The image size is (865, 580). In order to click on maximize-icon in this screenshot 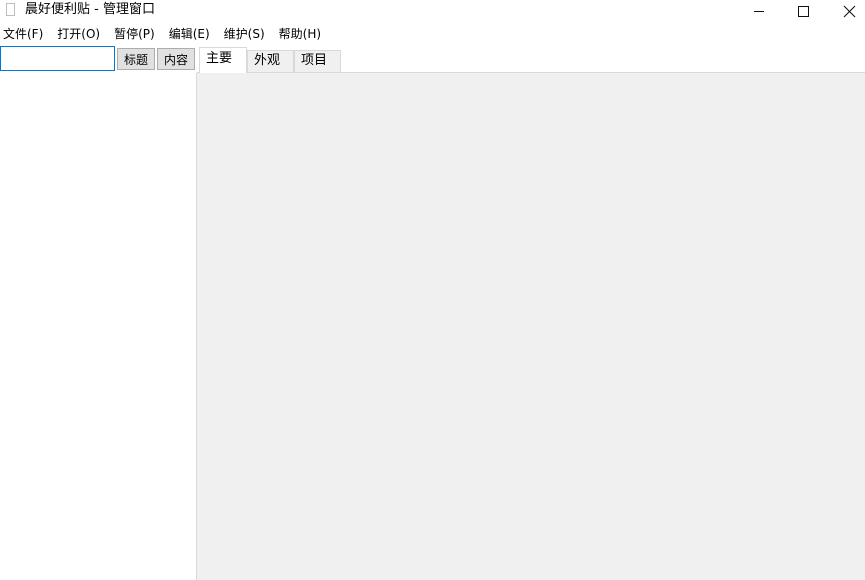, I will do `click(803, 11)`.